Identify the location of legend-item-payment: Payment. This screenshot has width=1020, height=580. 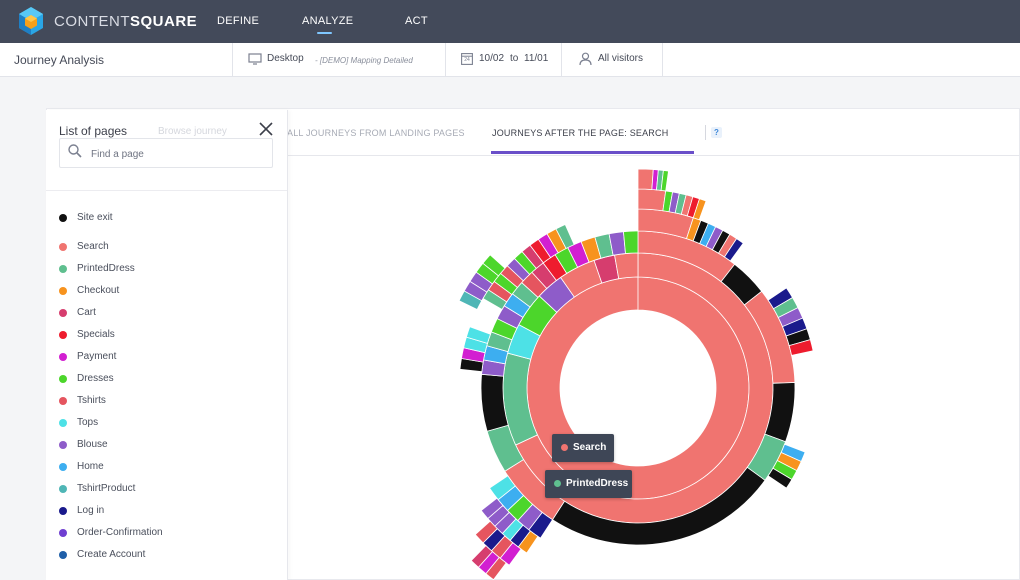
(159, 357).